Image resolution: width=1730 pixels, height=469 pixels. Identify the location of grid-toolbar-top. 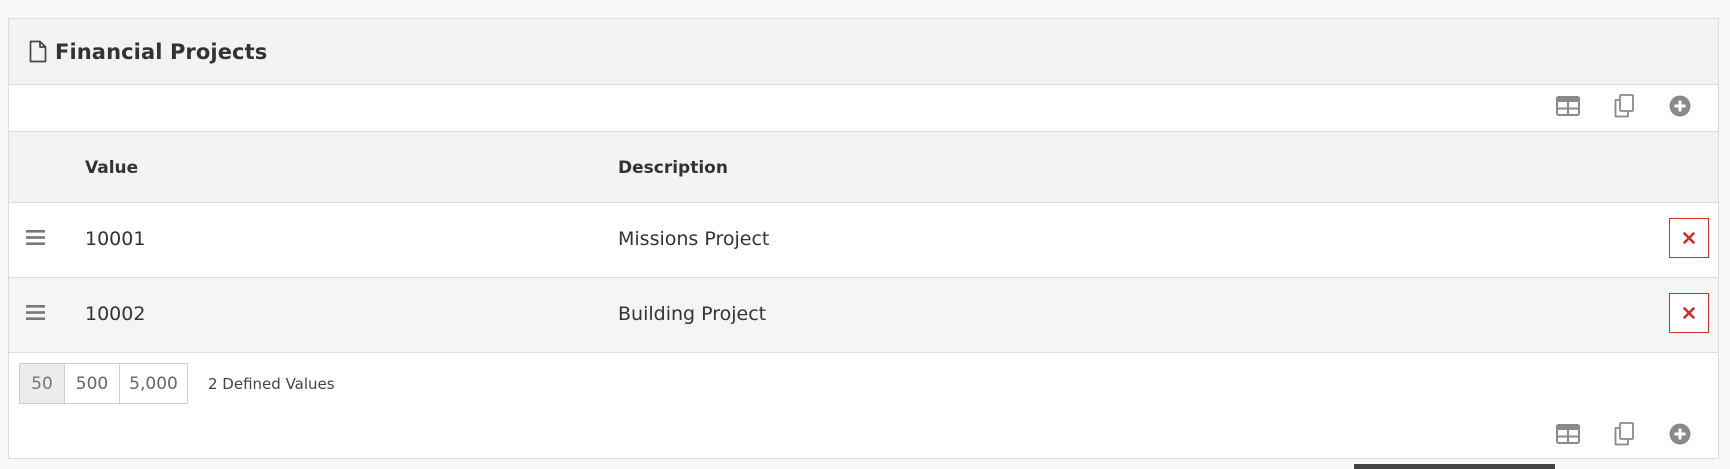
(863, 108).